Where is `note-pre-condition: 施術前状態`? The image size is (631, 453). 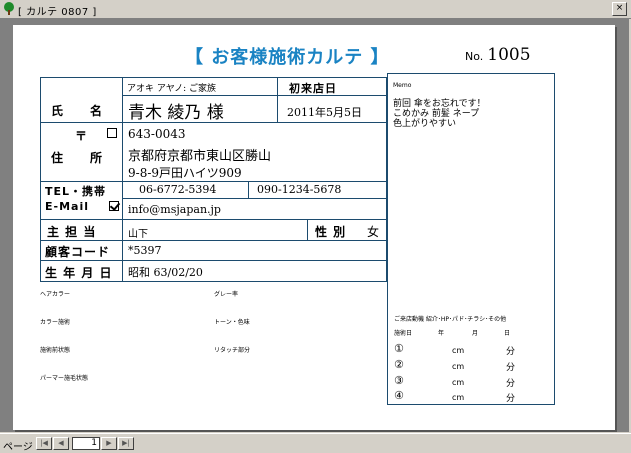 note-pre-condition: 施術前状態 is located at coordinates (55, 350).